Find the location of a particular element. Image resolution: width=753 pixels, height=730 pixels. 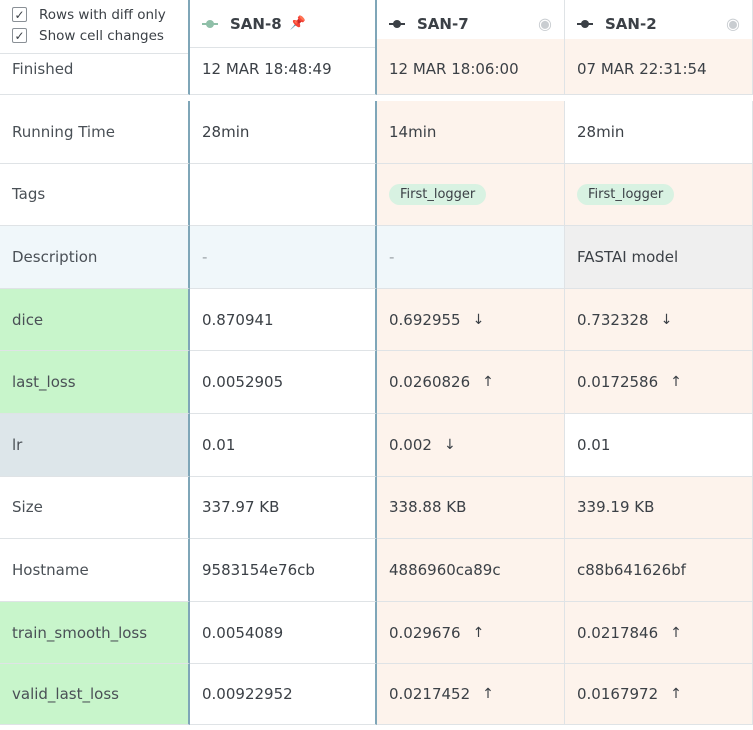

metric-value: 0.732328 is located at coordinates (613, 319).